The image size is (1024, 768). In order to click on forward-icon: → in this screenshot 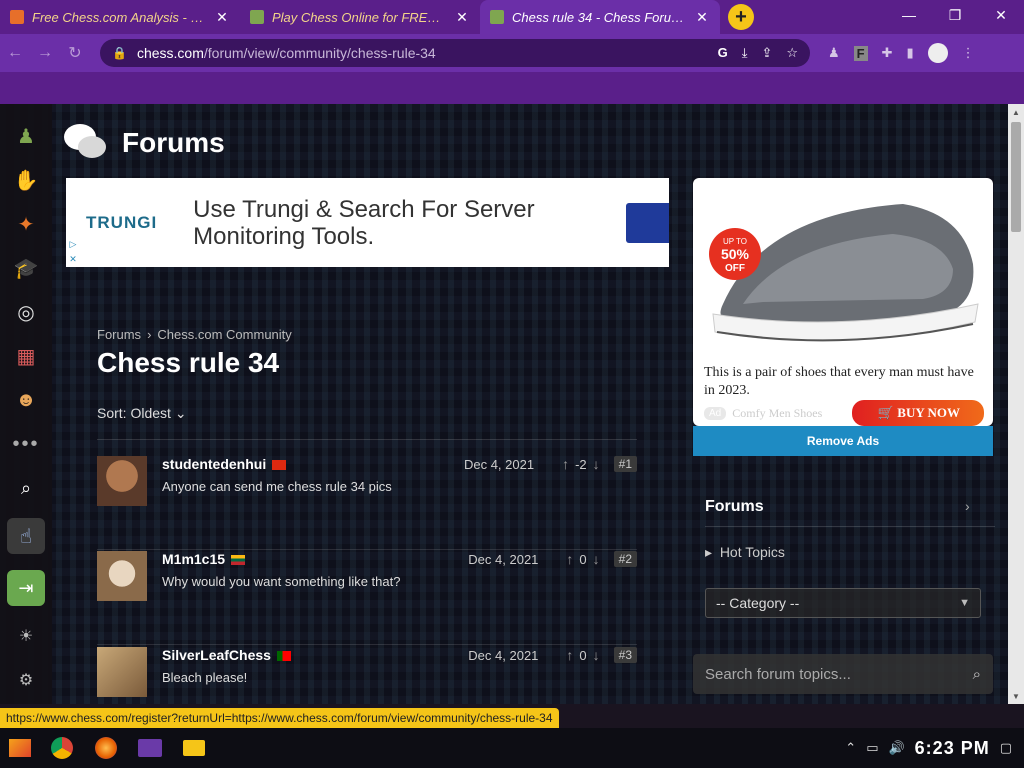, I will do `click(45, 53)`.